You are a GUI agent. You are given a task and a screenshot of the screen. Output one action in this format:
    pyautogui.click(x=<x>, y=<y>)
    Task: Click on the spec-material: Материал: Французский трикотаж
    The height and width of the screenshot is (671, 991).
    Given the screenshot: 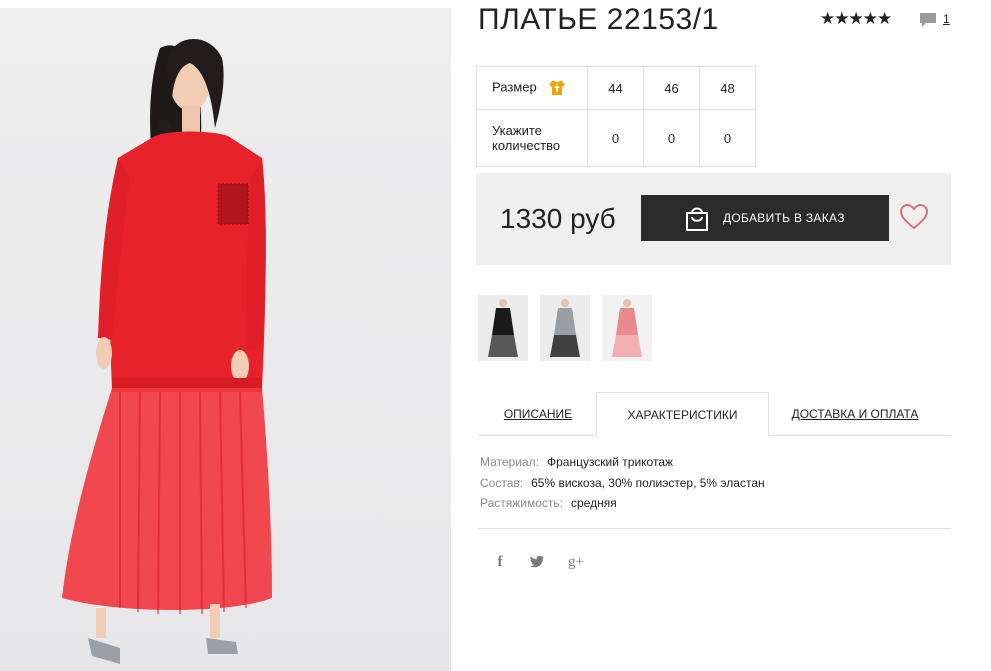 What is the action you would take?
    pyautogui.click(x=576, y=462)
    